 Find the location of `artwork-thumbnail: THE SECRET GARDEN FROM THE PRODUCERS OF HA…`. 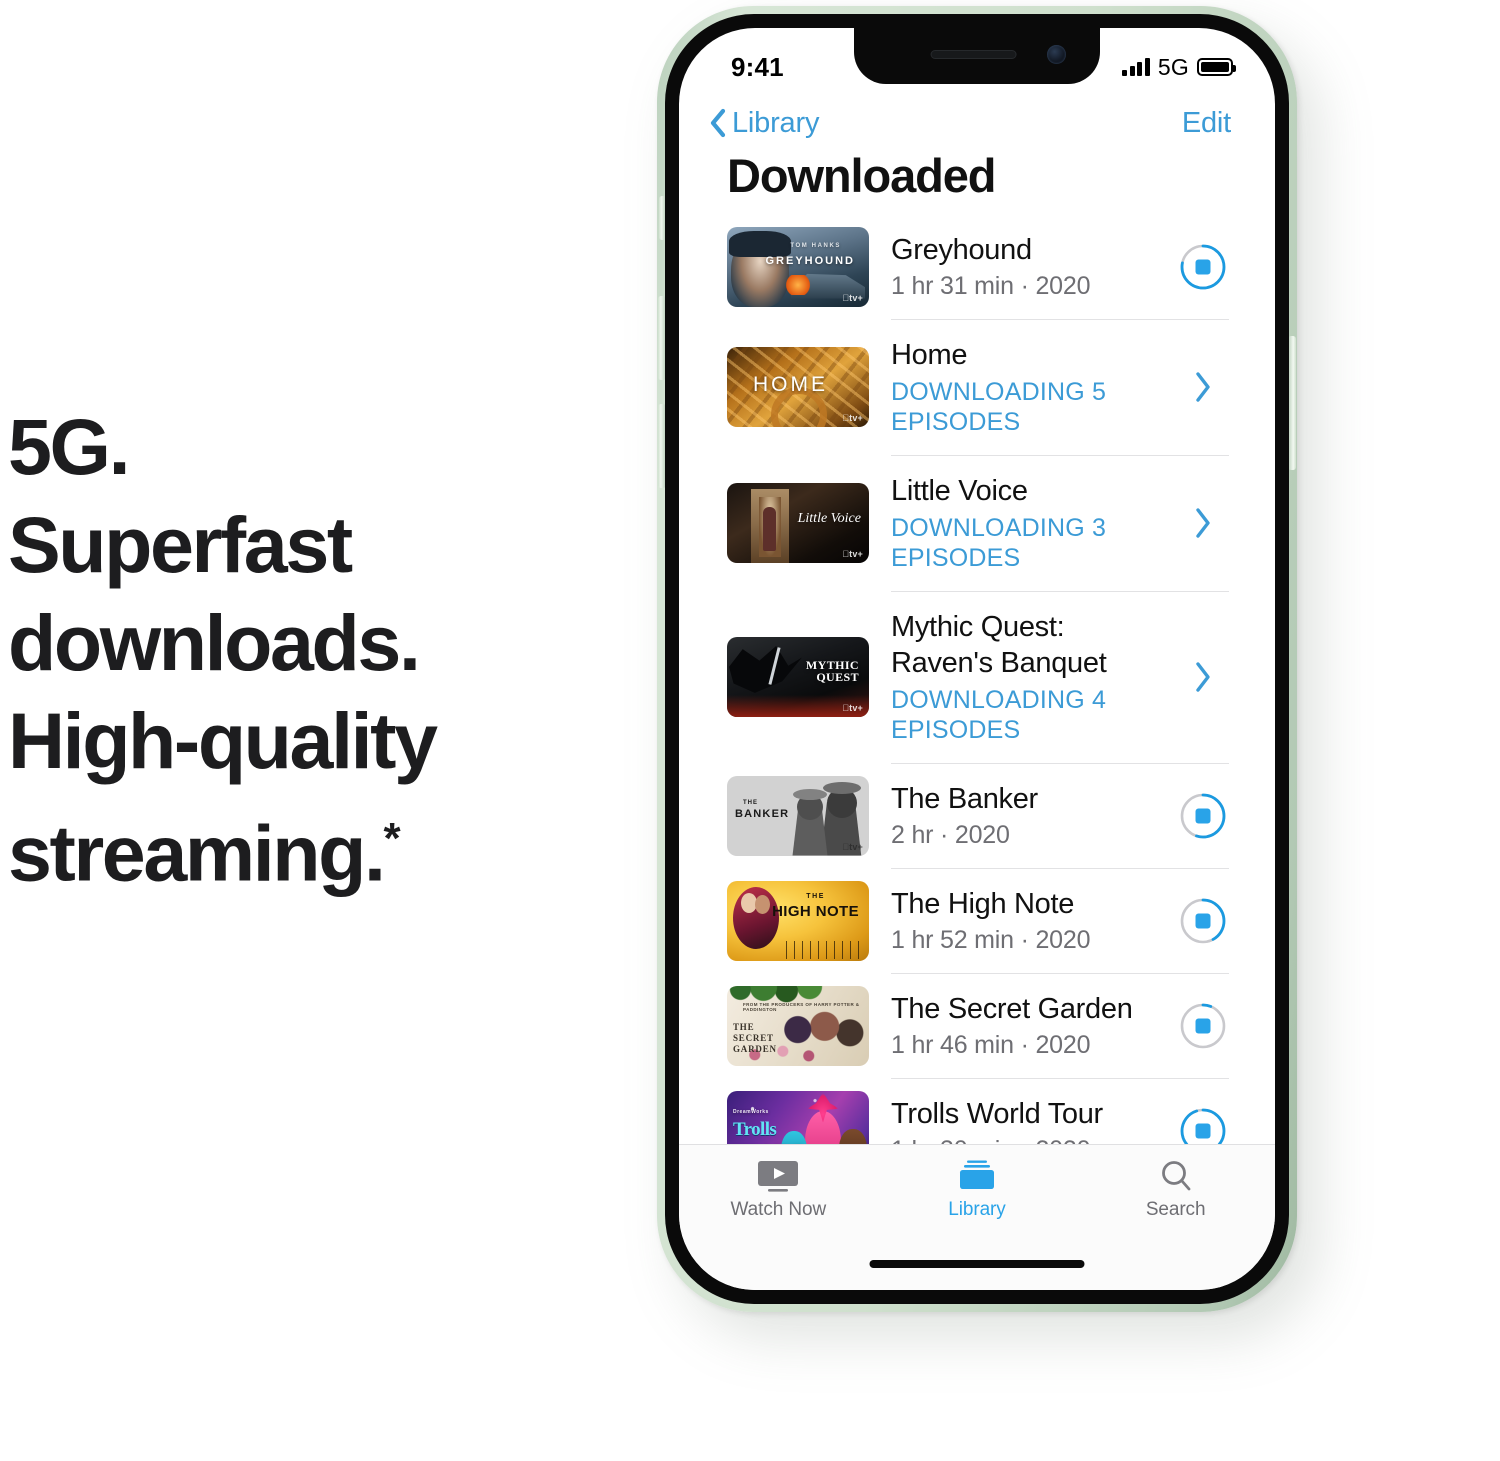

artwork-thumbnail: THE SECRET GARDEN FROM THE PRODUCERS OF HA… is located at coordinates (798, 1025).